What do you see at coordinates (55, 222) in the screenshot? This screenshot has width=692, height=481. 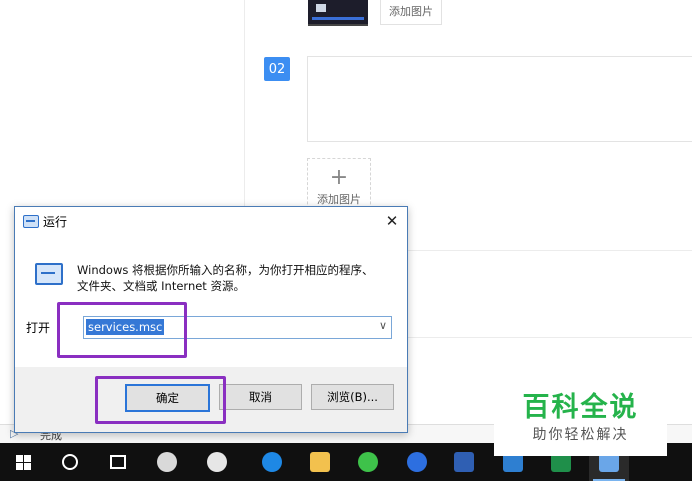 I see `dialog-title: 运行` at bounding box center [55, 222].